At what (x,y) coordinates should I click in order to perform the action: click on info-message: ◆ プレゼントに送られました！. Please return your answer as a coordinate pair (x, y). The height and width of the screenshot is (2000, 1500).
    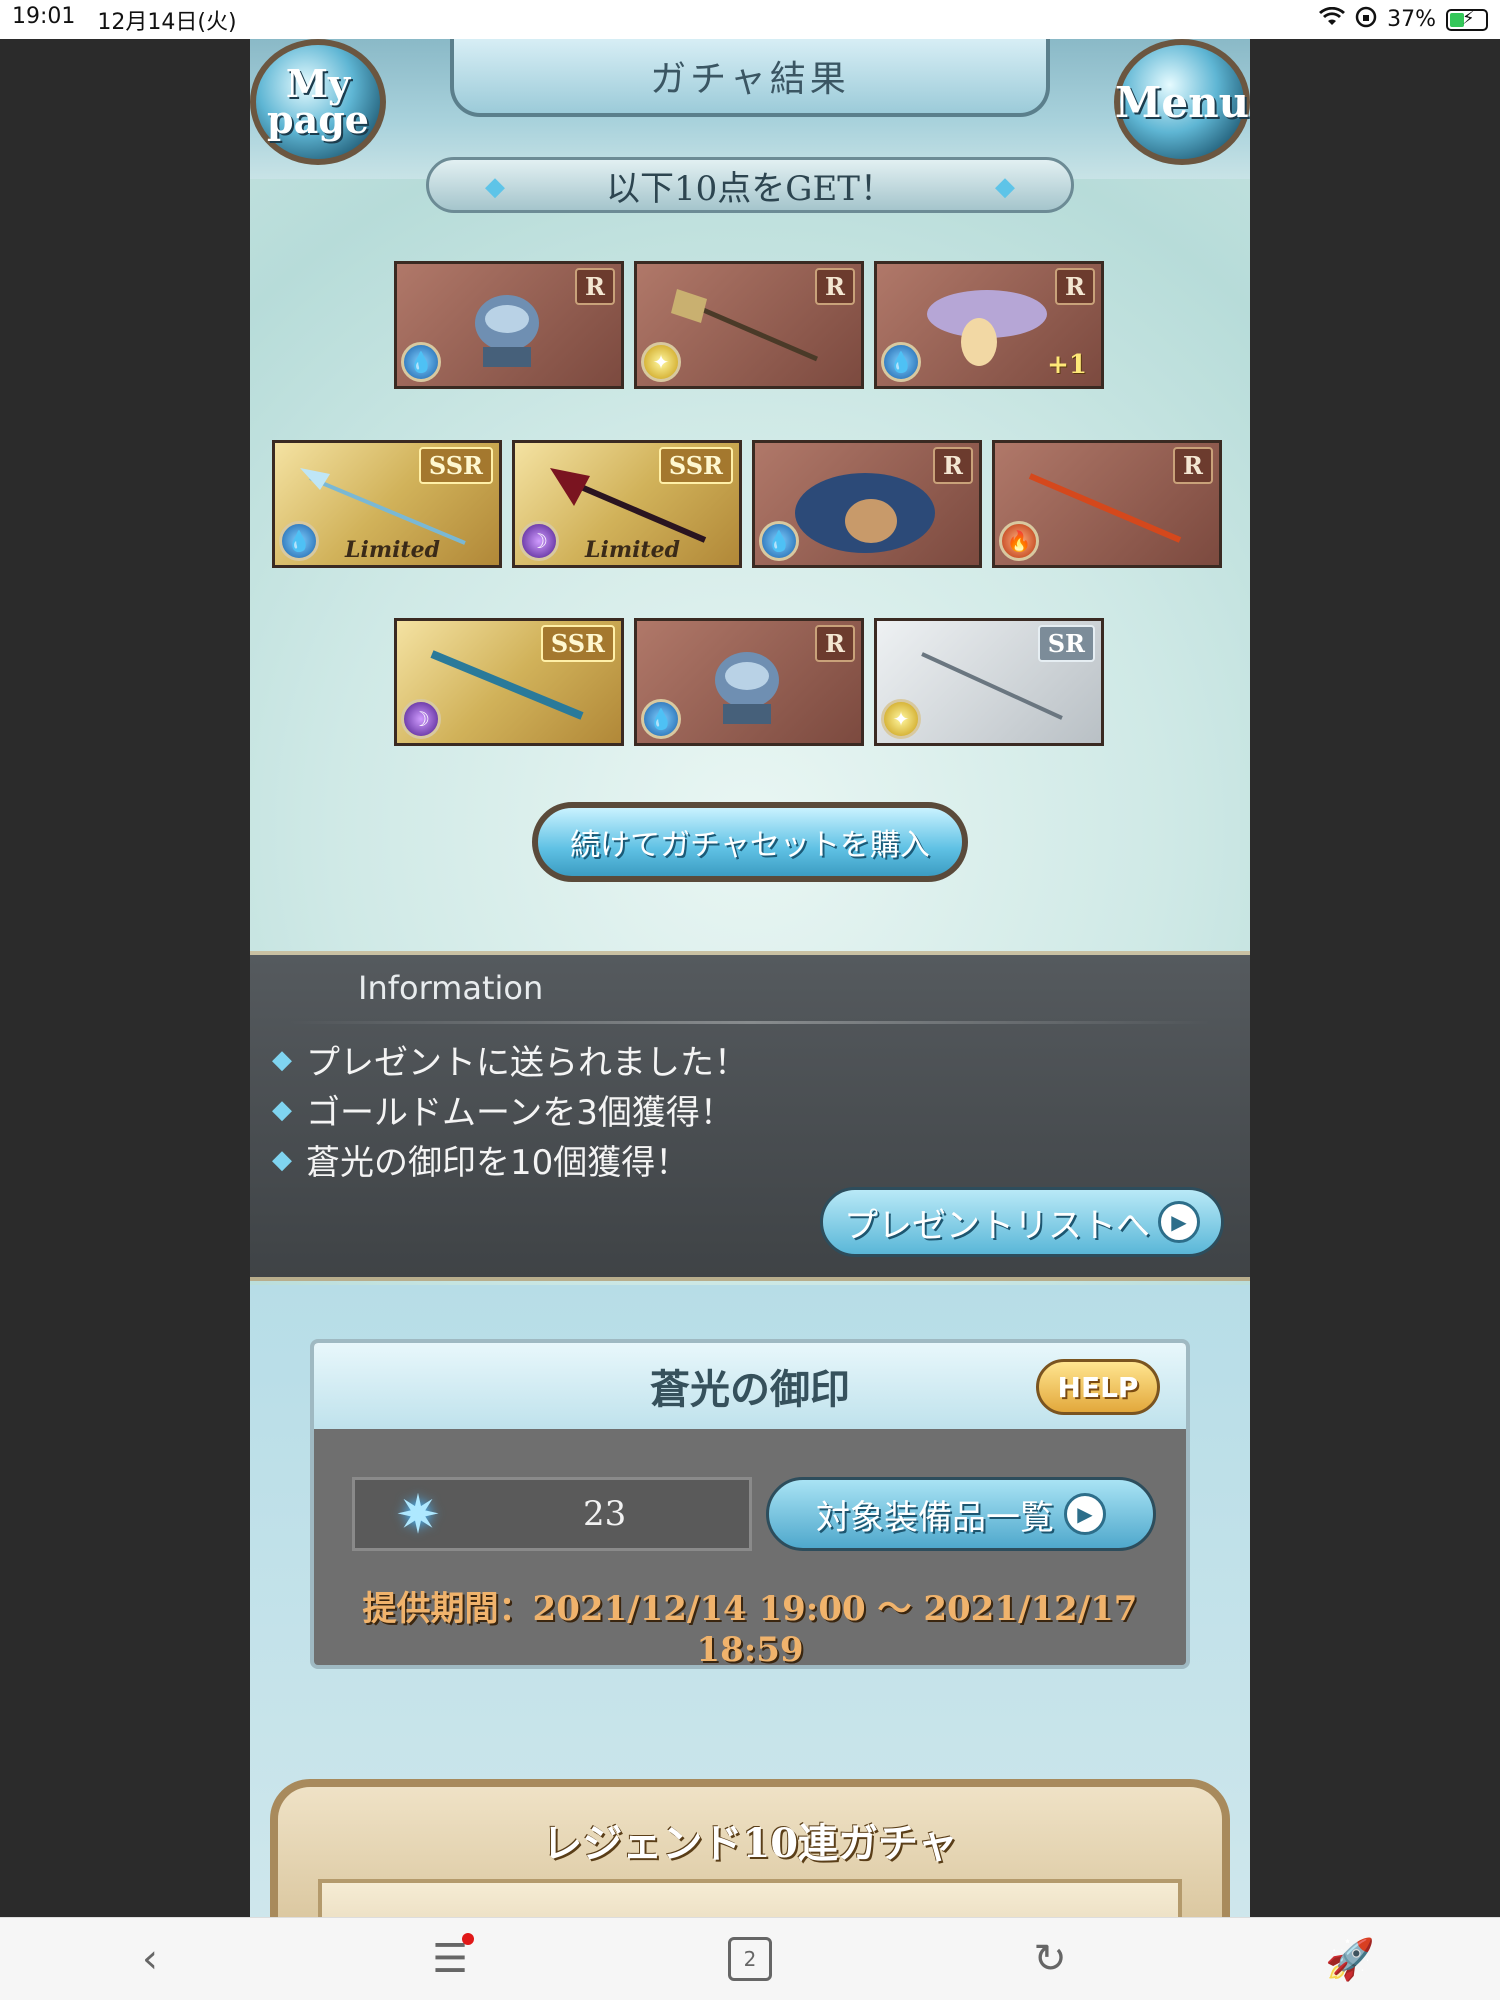
    Looking at the image, I should click on (510, 1059).